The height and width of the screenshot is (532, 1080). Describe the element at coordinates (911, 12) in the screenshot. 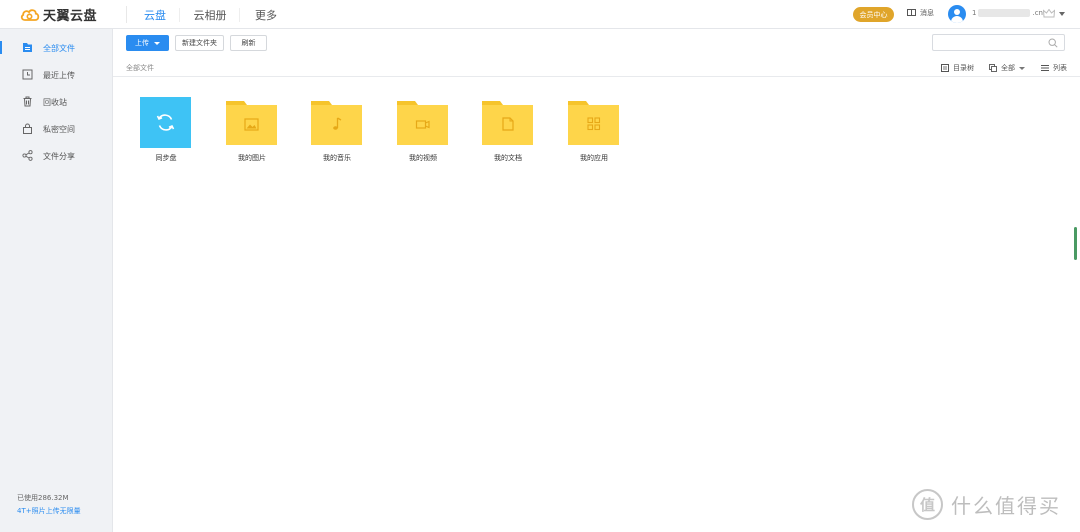

I see `message-icon` at that location.